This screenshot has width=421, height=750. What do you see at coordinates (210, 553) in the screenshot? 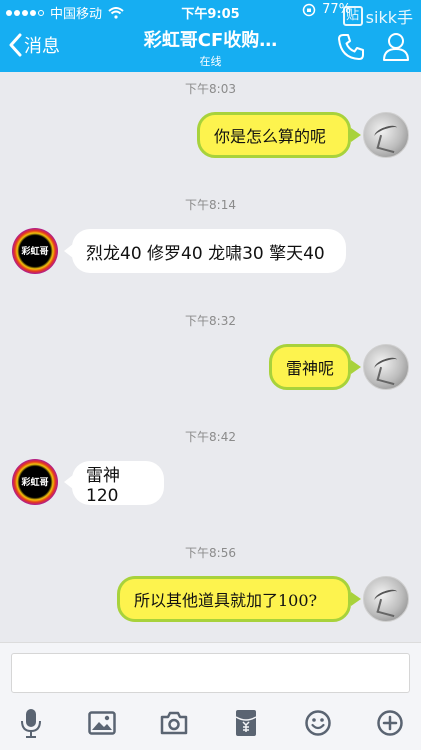
I see `timestamp: 下午8:56` at bounding box center [210, 553].